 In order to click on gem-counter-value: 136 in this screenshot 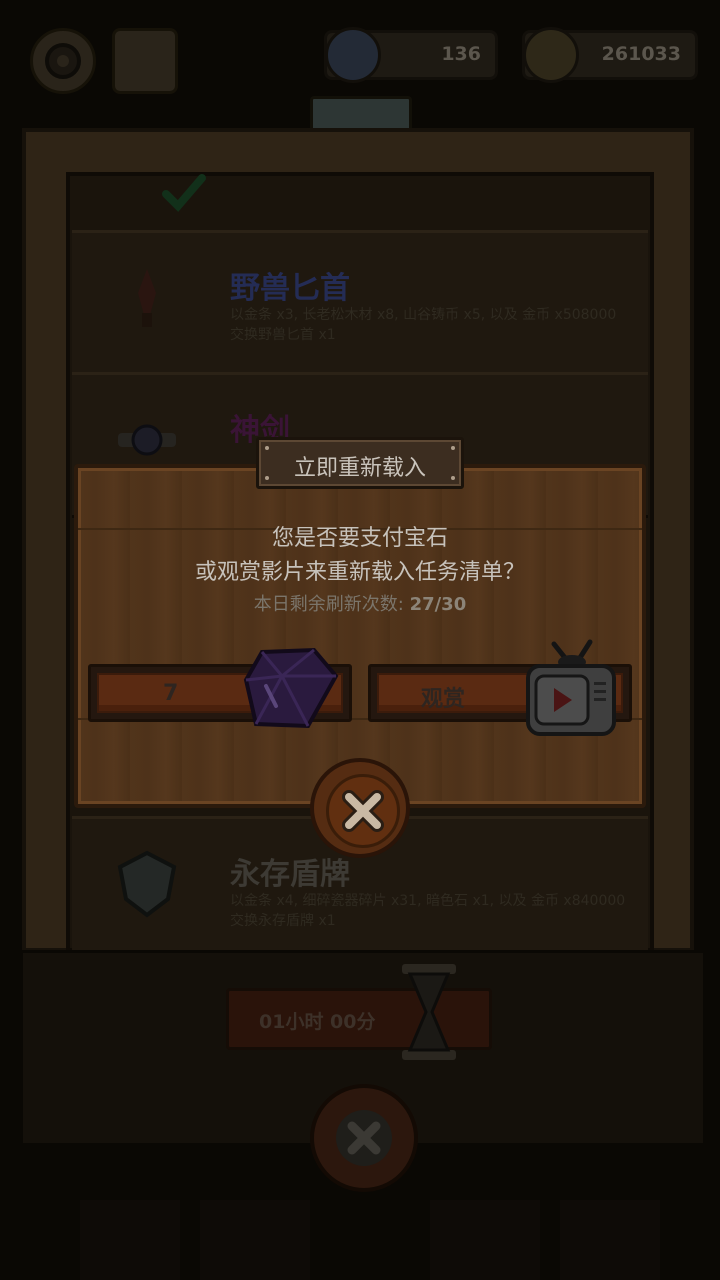, I will do `click(461, 54)`.